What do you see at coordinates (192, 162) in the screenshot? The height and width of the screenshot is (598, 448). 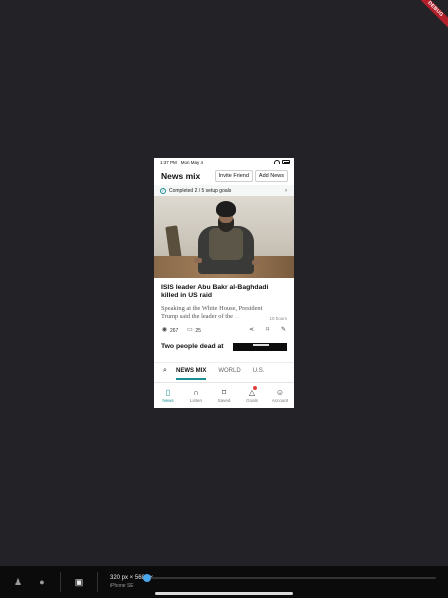 I see `status-date: Mon May 4` at bounding box center [192, 162].